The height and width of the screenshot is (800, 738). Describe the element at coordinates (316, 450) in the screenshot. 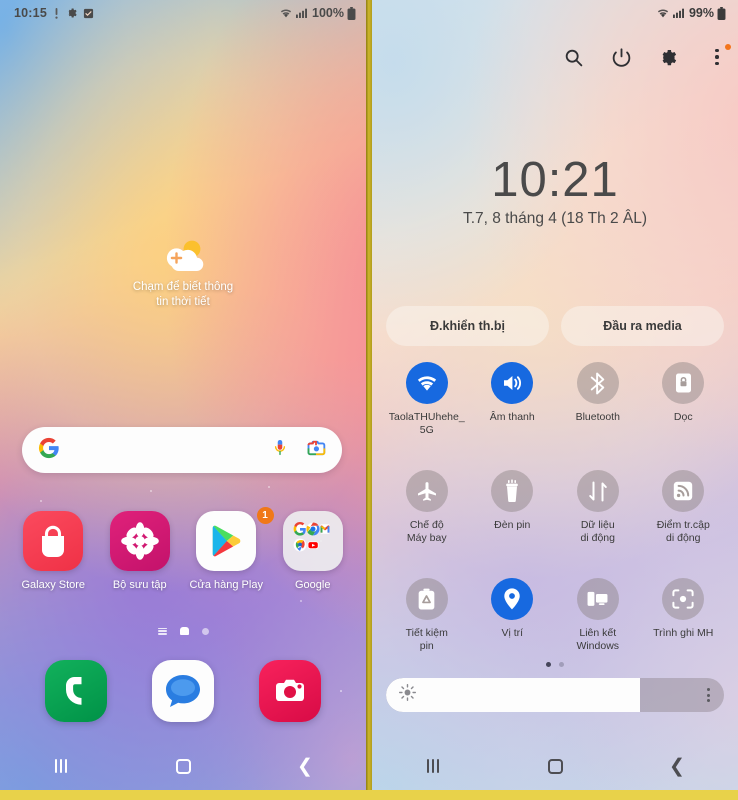

I see `google-lens-icon` at that location.